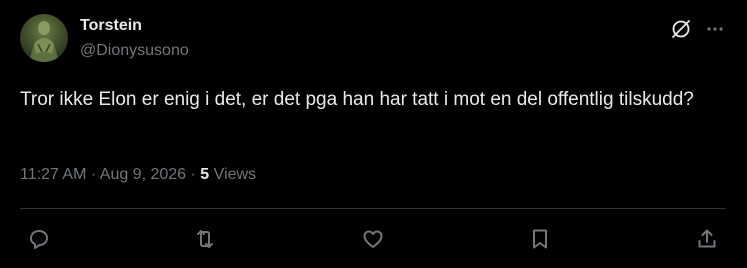  I want to click on views-label: Views, so click(233, 174).